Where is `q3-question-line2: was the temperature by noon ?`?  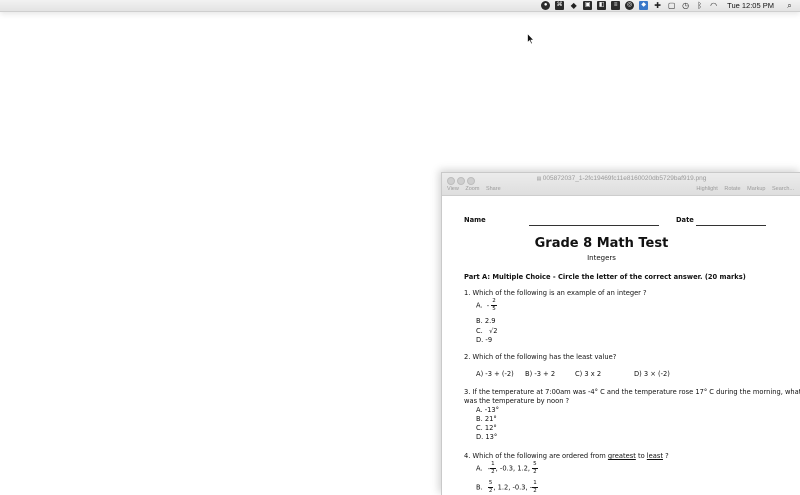
q3-question-line2: was the temperature by noon ? is located at coordinates (517, 401).